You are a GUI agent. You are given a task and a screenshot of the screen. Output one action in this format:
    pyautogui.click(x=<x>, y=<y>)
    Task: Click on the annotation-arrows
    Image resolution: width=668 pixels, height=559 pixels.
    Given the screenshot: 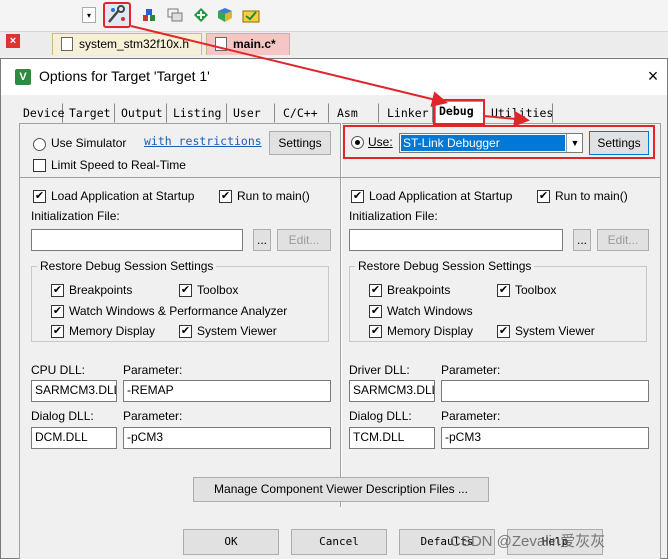 What is the action you would take?
    pyautogui.click(x=330, y=76)
    